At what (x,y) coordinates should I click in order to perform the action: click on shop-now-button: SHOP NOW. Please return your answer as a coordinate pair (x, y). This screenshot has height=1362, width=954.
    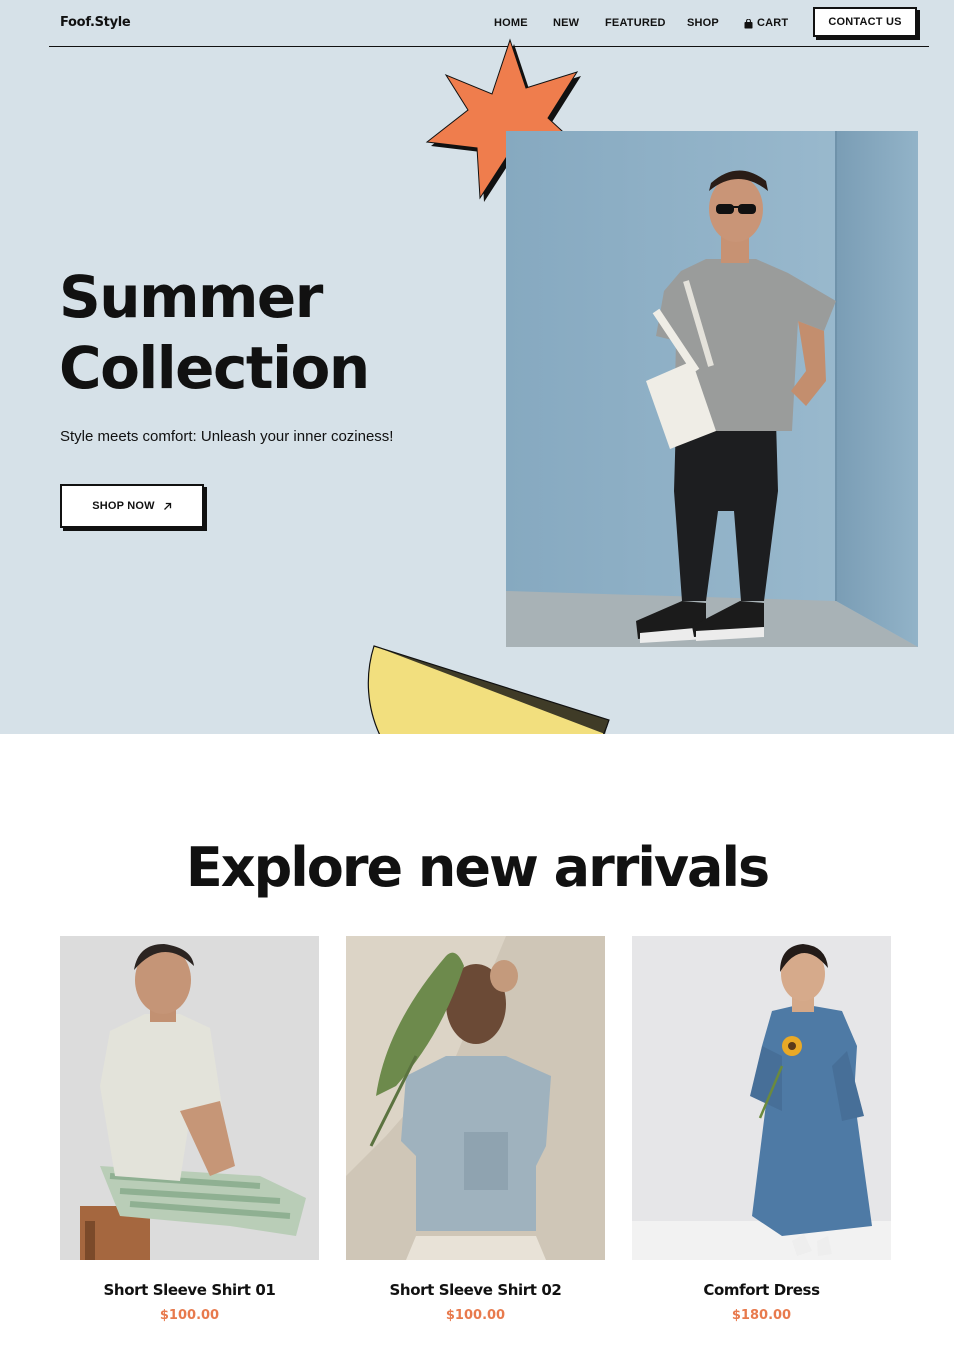
    Looking at the image, I should click on (132, 506).